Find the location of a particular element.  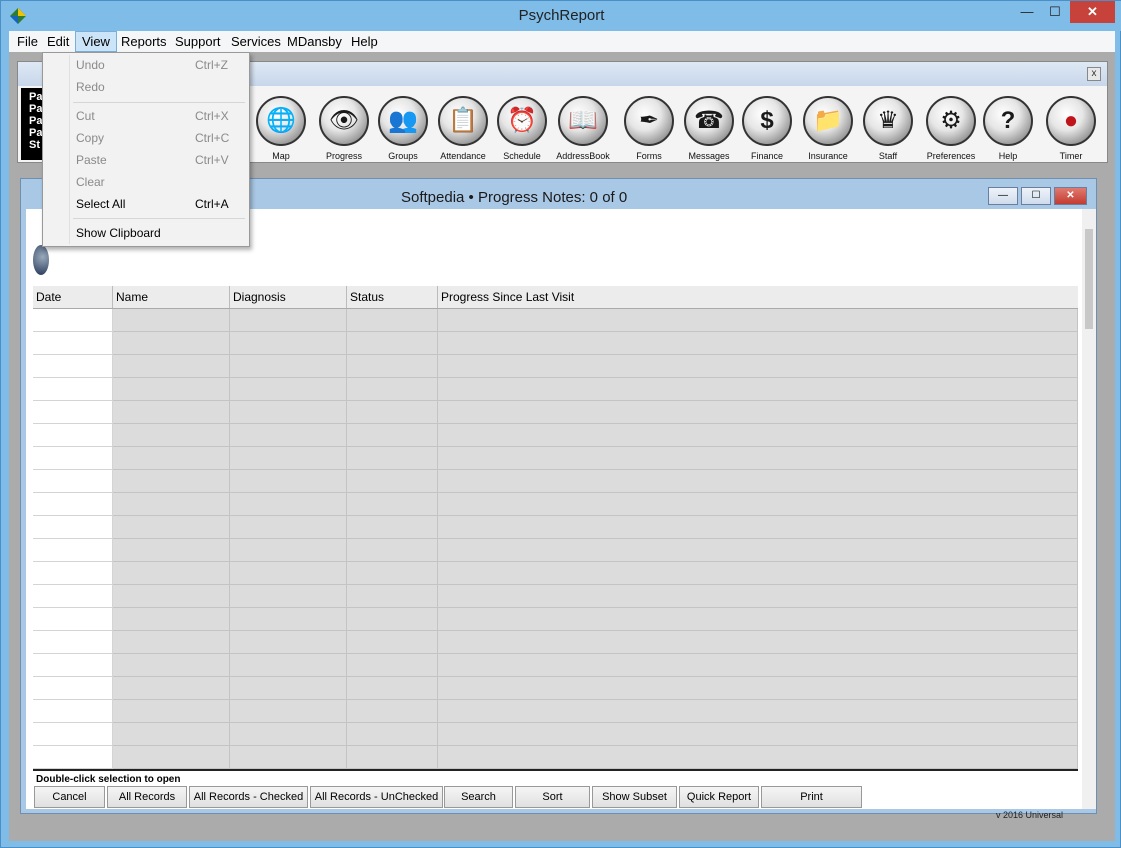

tool-preferences: ⚙ Preferences is located at coordinates (951, 128).